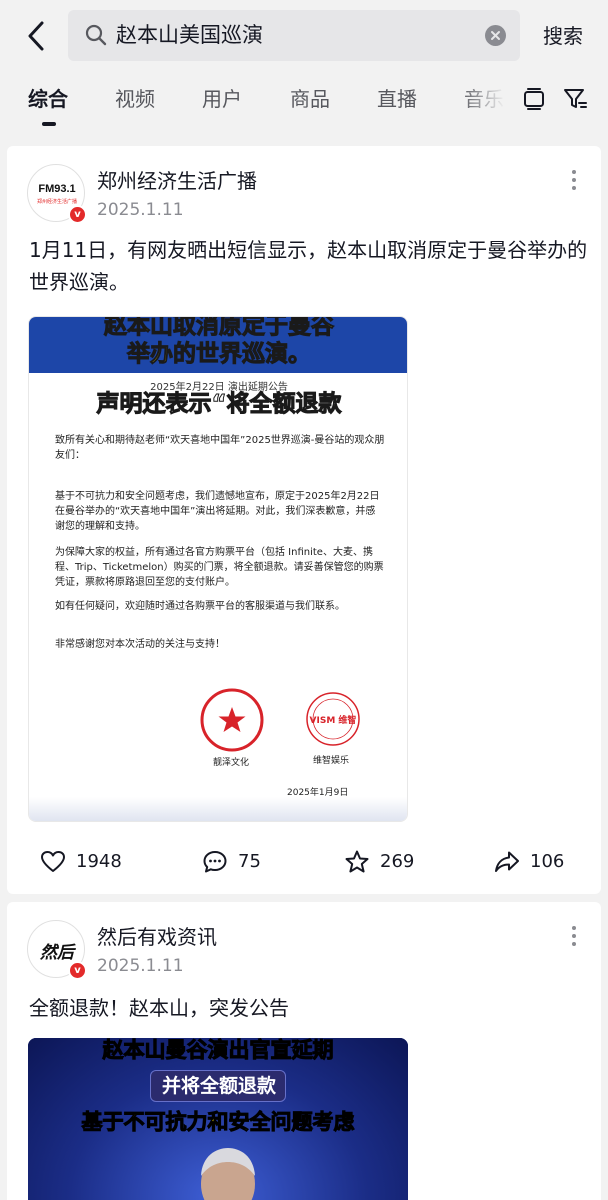  I want to click on tab-fade-overlay, so click(490, 103).